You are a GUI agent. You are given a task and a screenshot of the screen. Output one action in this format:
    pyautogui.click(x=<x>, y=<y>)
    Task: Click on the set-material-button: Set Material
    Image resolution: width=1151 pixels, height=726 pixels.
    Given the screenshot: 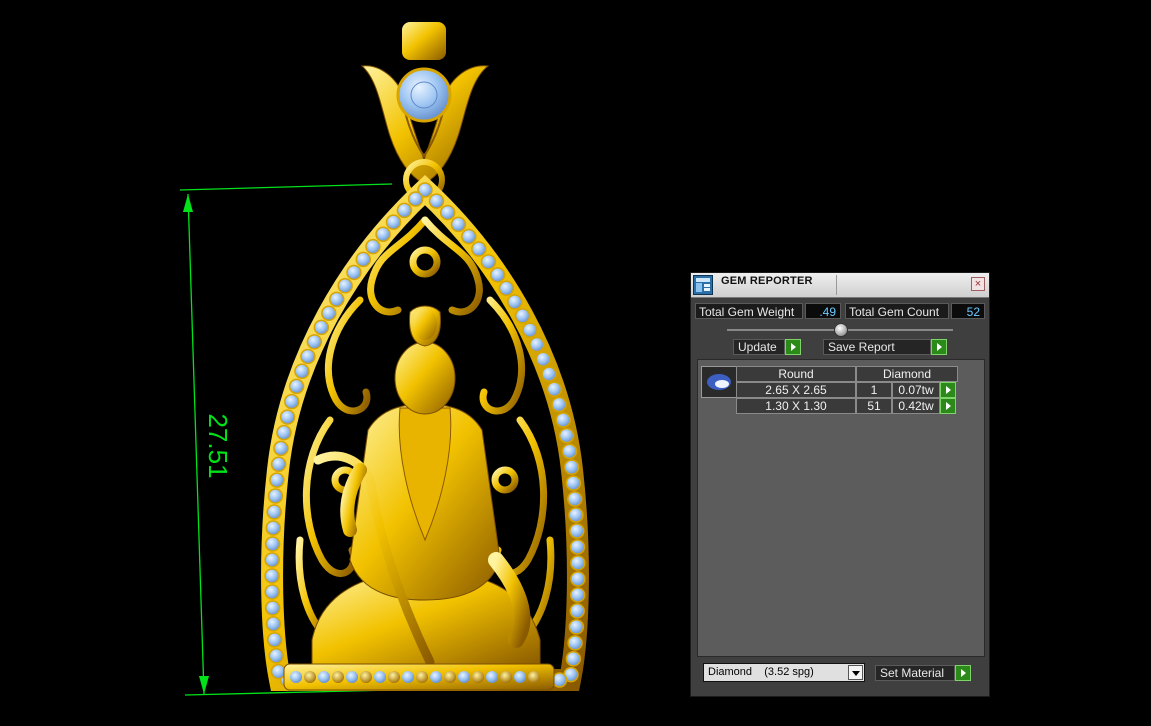 What is the action you would take?
    pyautogui.click(x=915, y=673)
    